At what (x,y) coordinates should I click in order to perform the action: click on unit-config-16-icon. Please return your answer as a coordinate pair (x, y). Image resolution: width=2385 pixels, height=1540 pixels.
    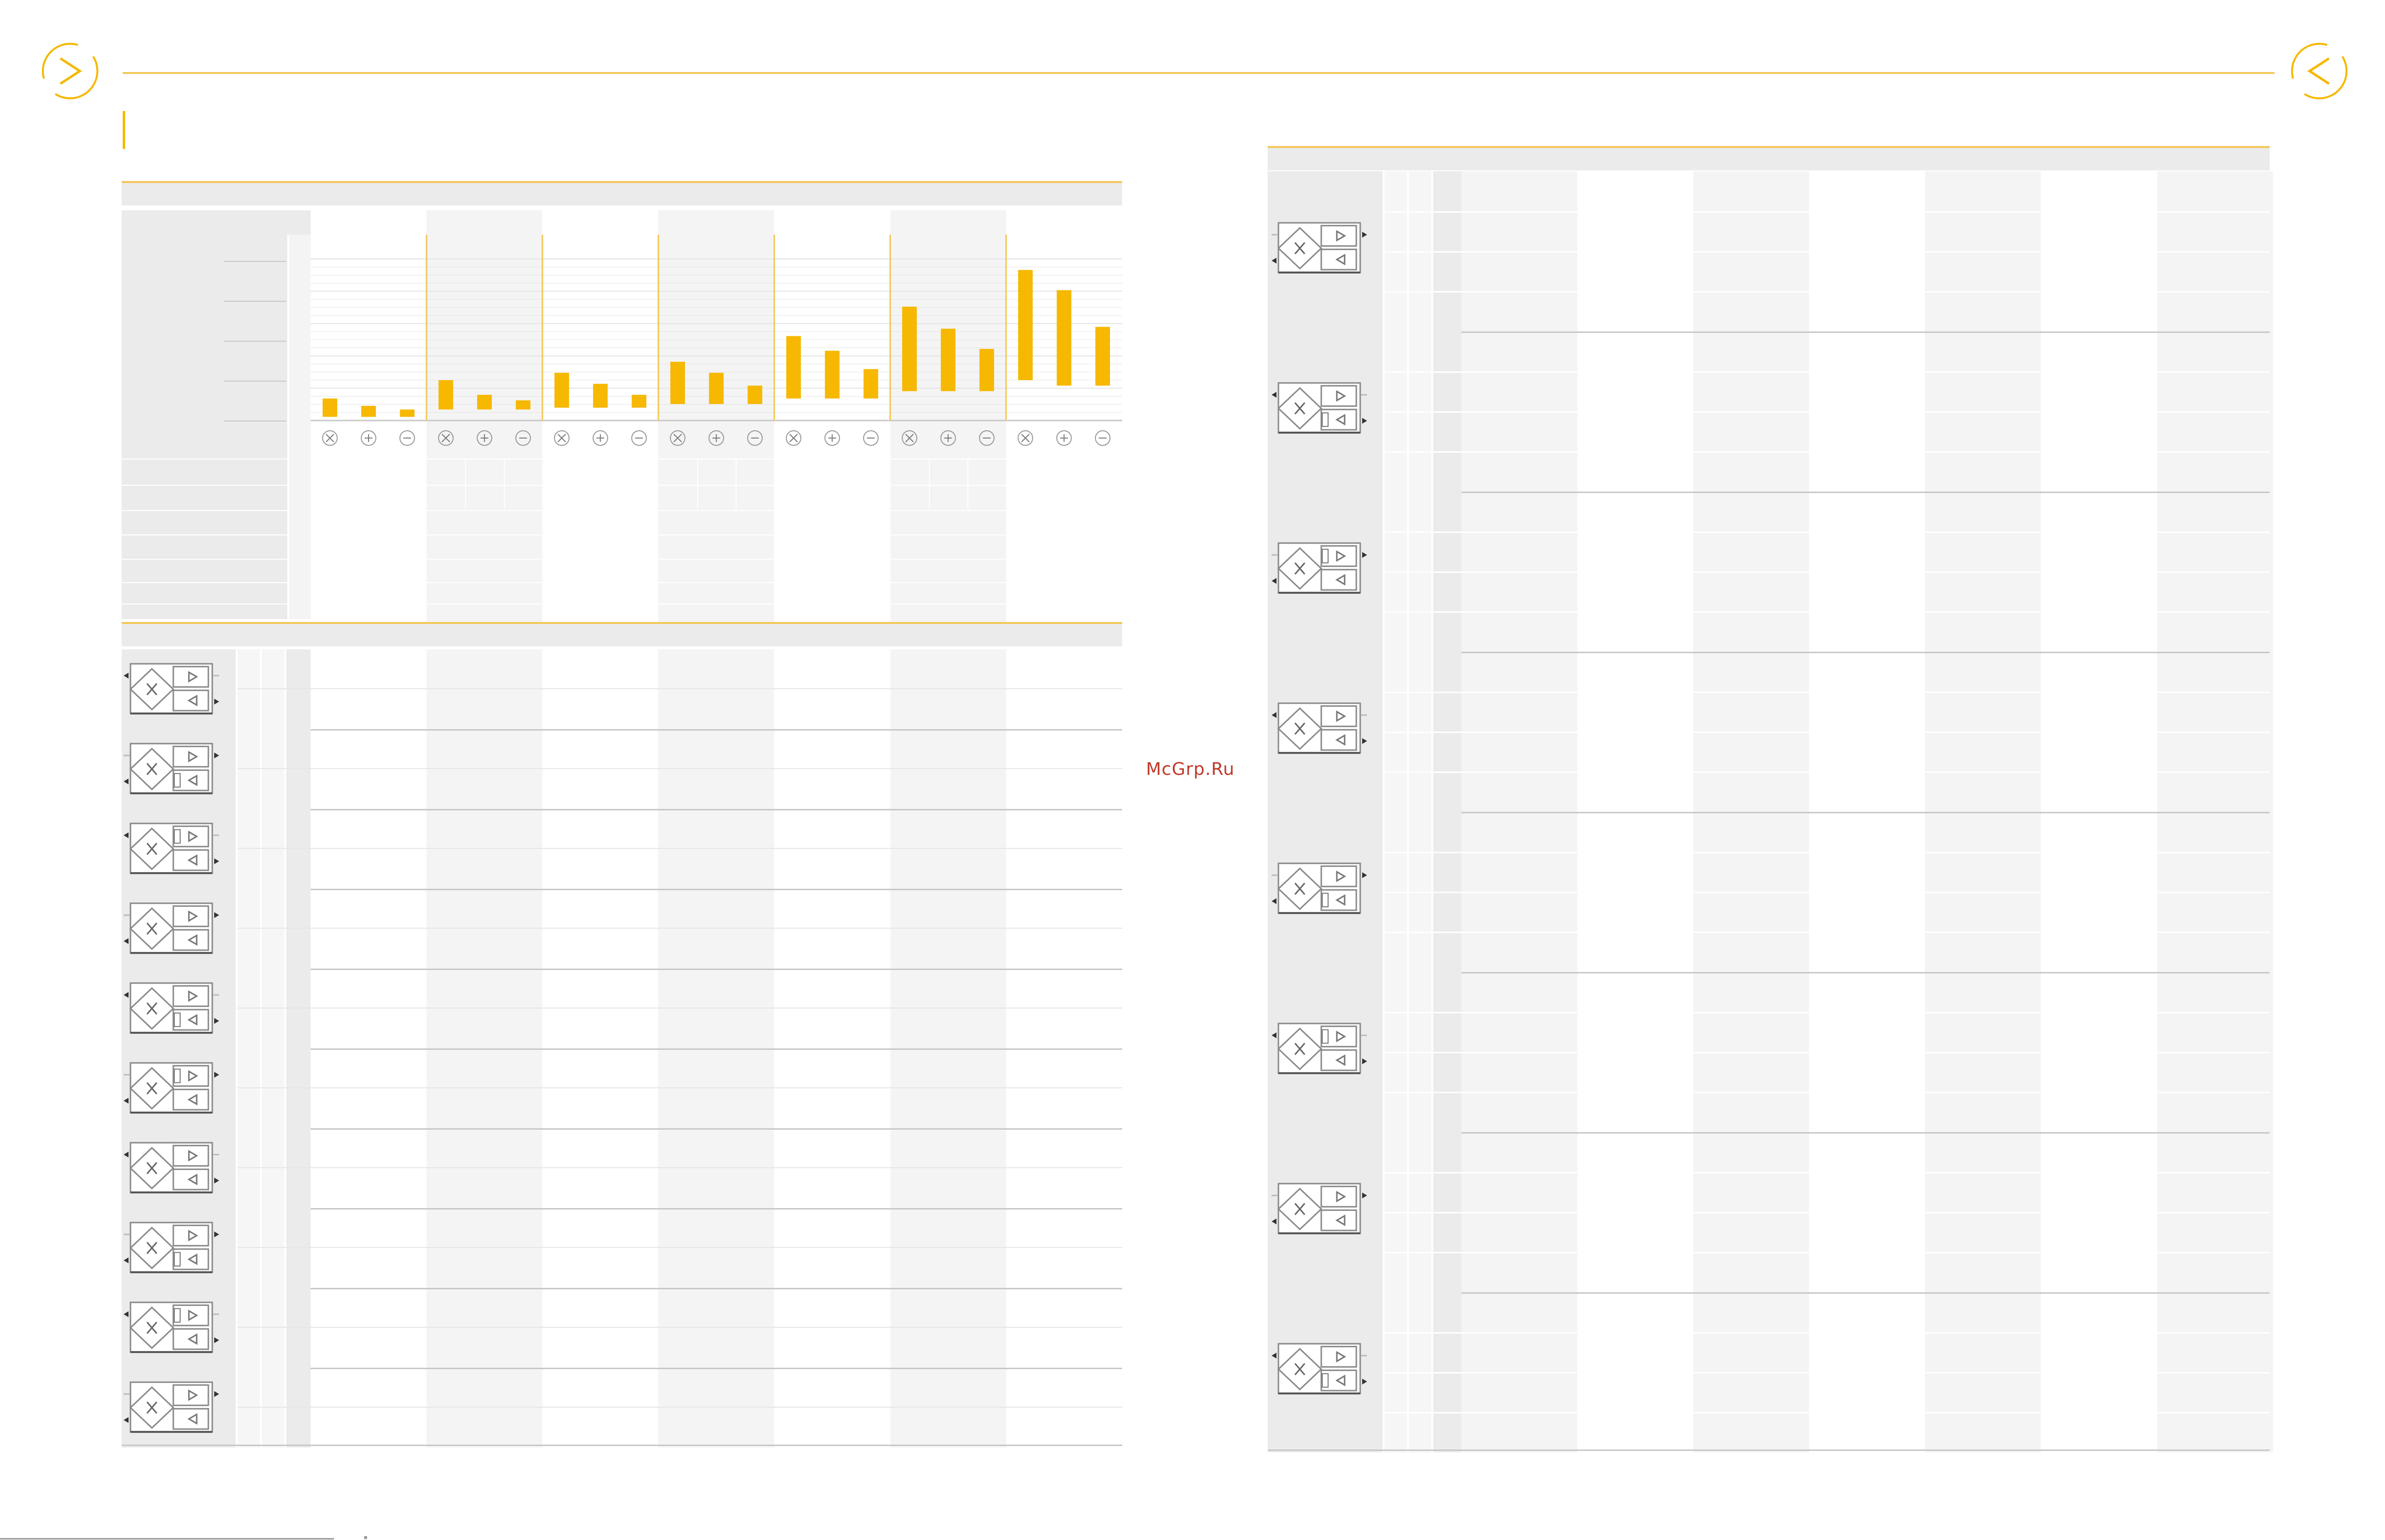
    Looking at the image, I should click on (1320, 1049).